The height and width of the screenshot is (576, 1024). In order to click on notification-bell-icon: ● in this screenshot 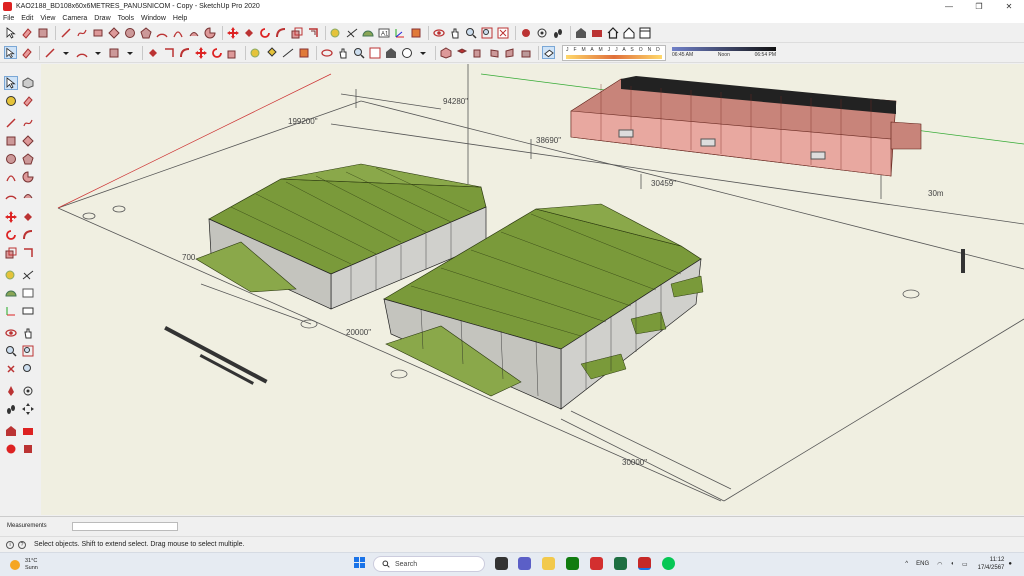, I will do `click(1010, 564)`.